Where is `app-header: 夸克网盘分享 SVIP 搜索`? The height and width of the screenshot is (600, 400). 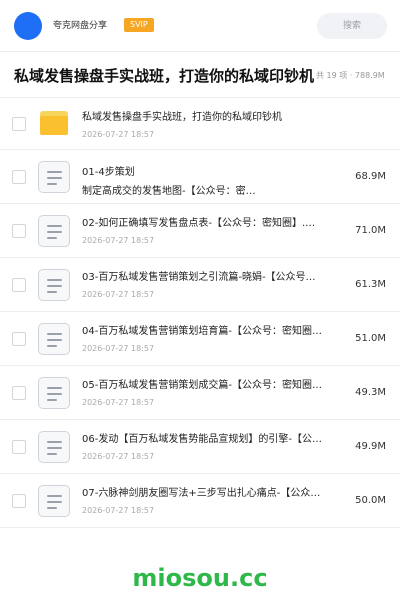
app-header: 夸克网盘分享 SVIP 搜索 is located at coordinates (200, 26).